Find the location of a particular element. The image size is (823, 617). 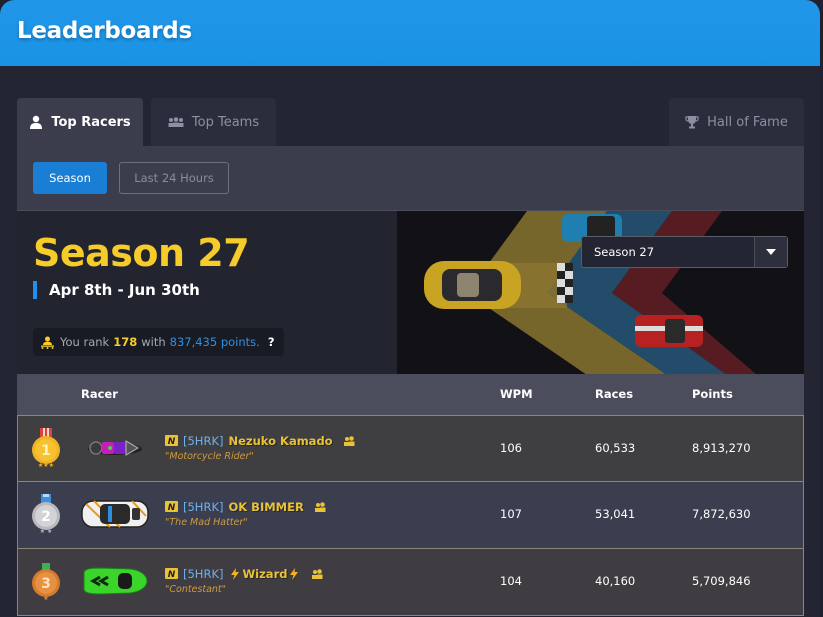

medal-rank: 3 is located at coordinates (46, 584).